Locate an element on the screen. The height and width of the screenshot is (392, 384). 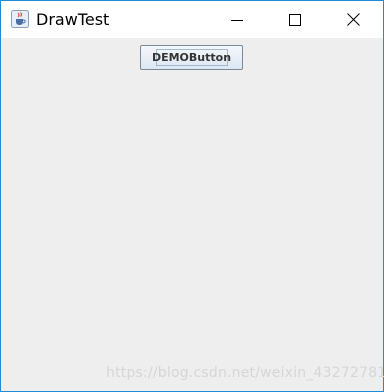
close-icon is located at coordinates (353, 19).